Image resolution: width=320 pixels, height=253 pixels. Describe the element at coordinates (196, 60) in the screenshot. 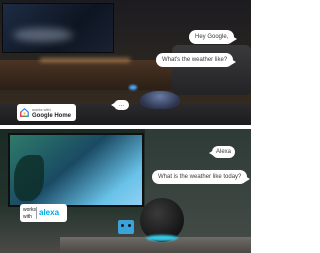

I see `speech-bubble-weather-question: What's the weather like?` at that location.